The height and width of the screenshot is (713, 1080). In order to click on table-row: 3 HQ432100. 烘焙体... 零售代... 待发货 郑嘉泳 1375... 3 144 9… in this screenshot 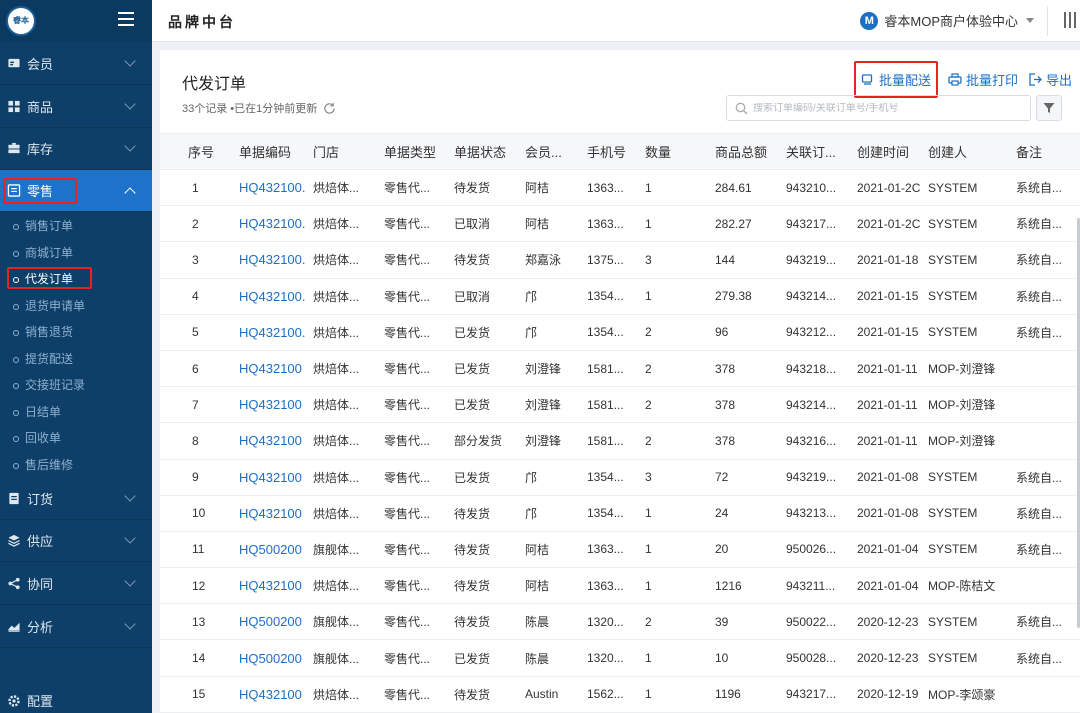, I will do `click(620, 260)`.